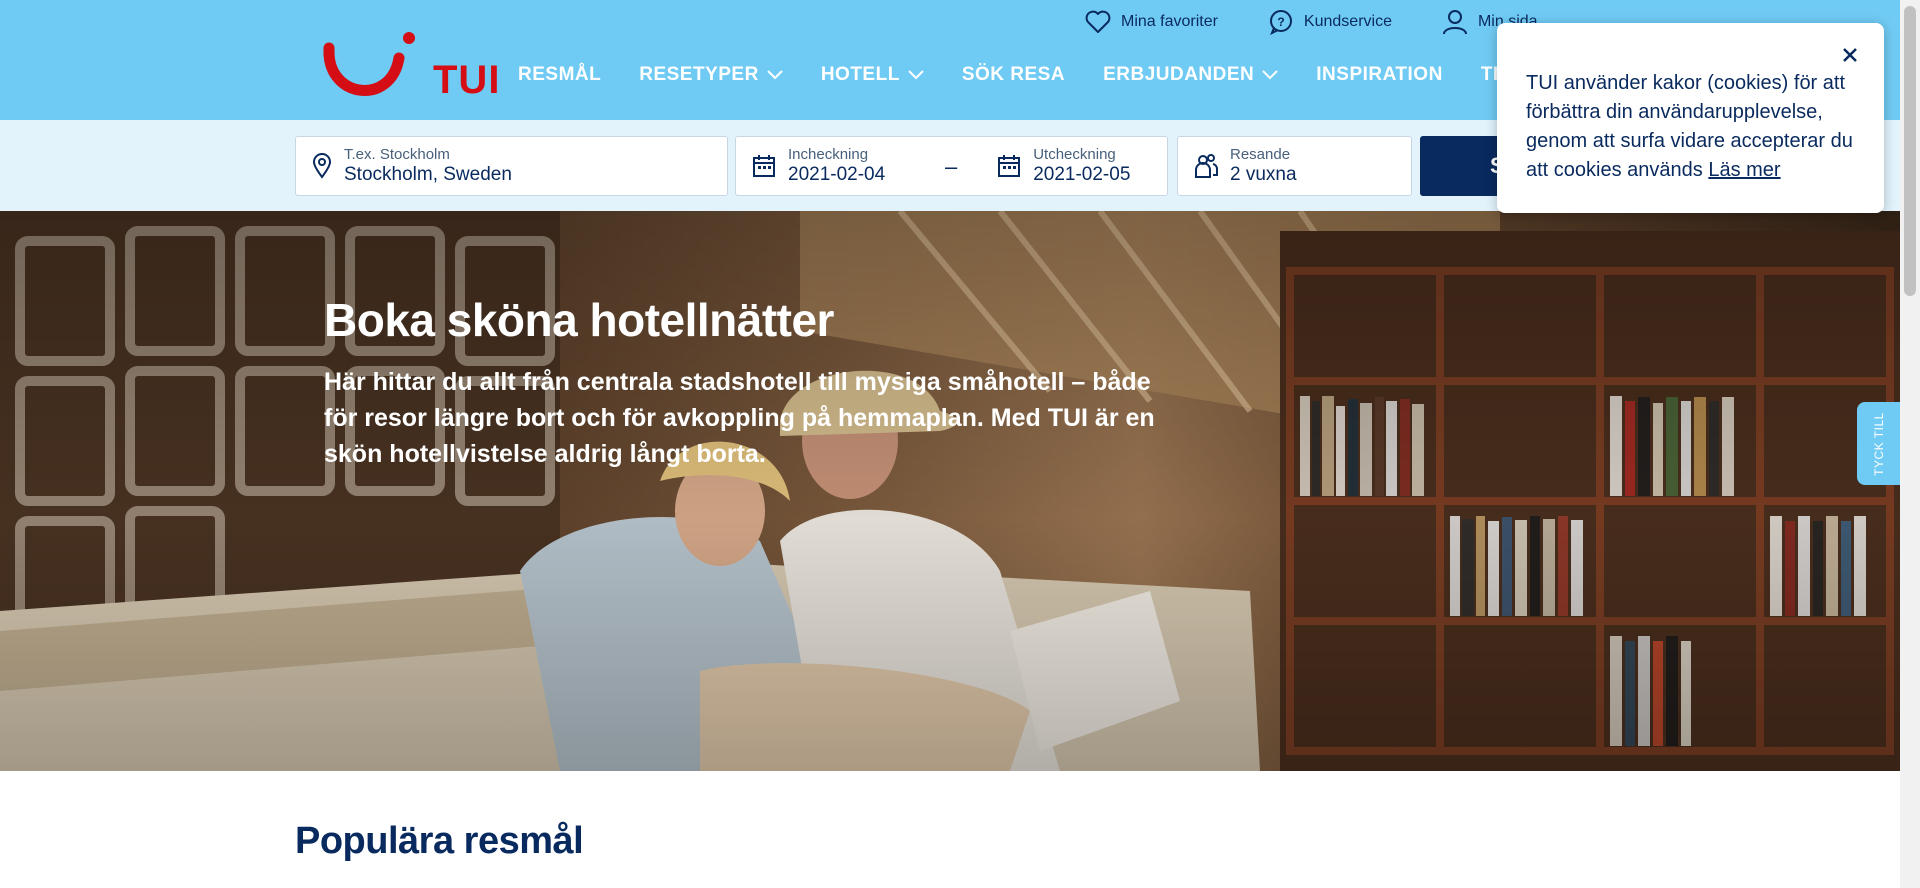  What do you see at coordinates (579, 320) in the screenshot?
I see `hero-title: Boka sköna hotellnätter` at bounding box center [579, 320].